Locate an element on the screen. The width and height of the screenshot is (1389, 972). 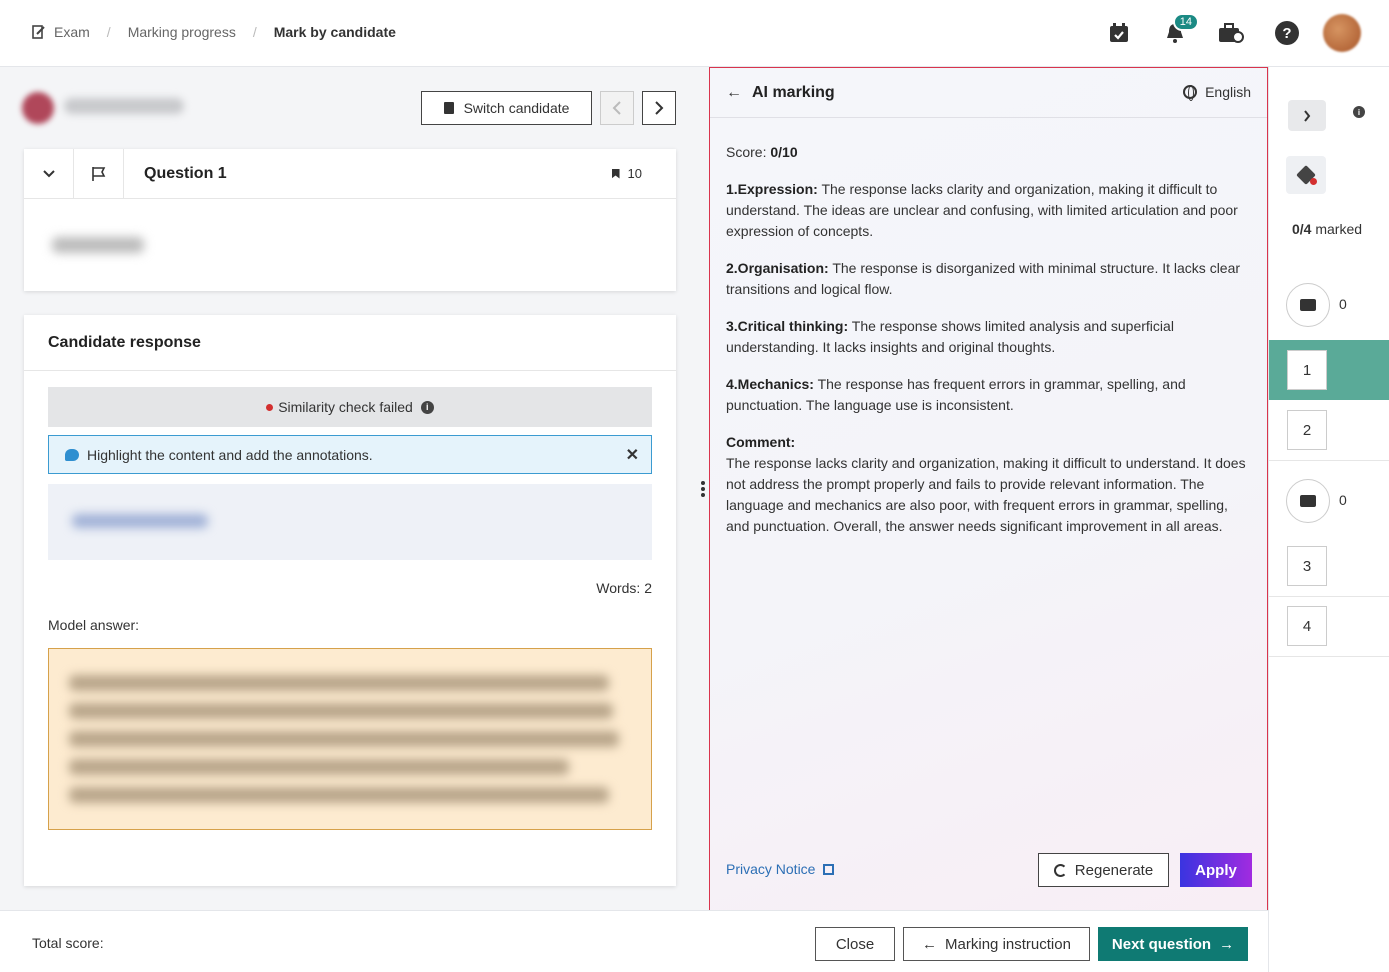
next-question-button: Next question → is located at coordinates (1173, 944).